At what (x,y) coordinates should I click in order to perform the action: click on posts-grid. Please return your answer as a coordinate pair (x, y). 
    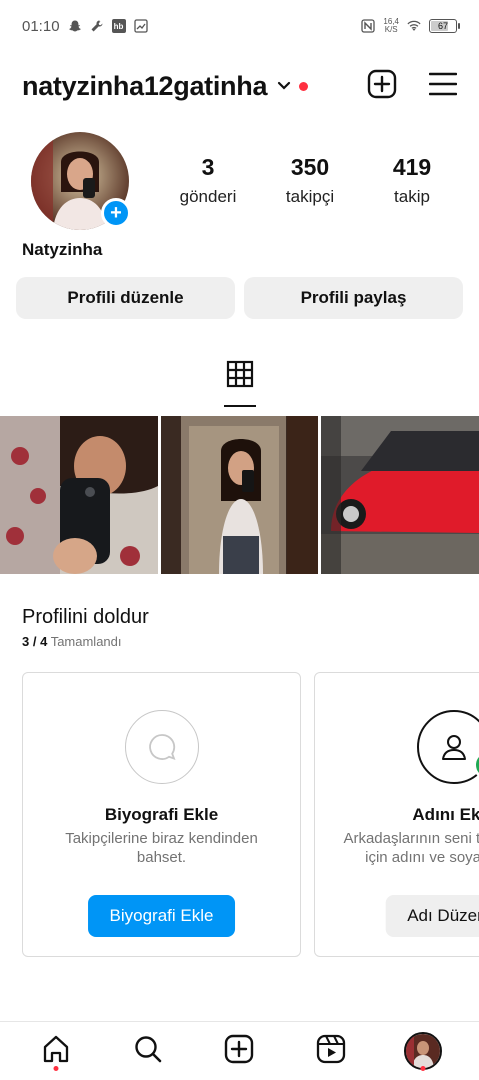
    Looking at the image, I should click on (239, 495).